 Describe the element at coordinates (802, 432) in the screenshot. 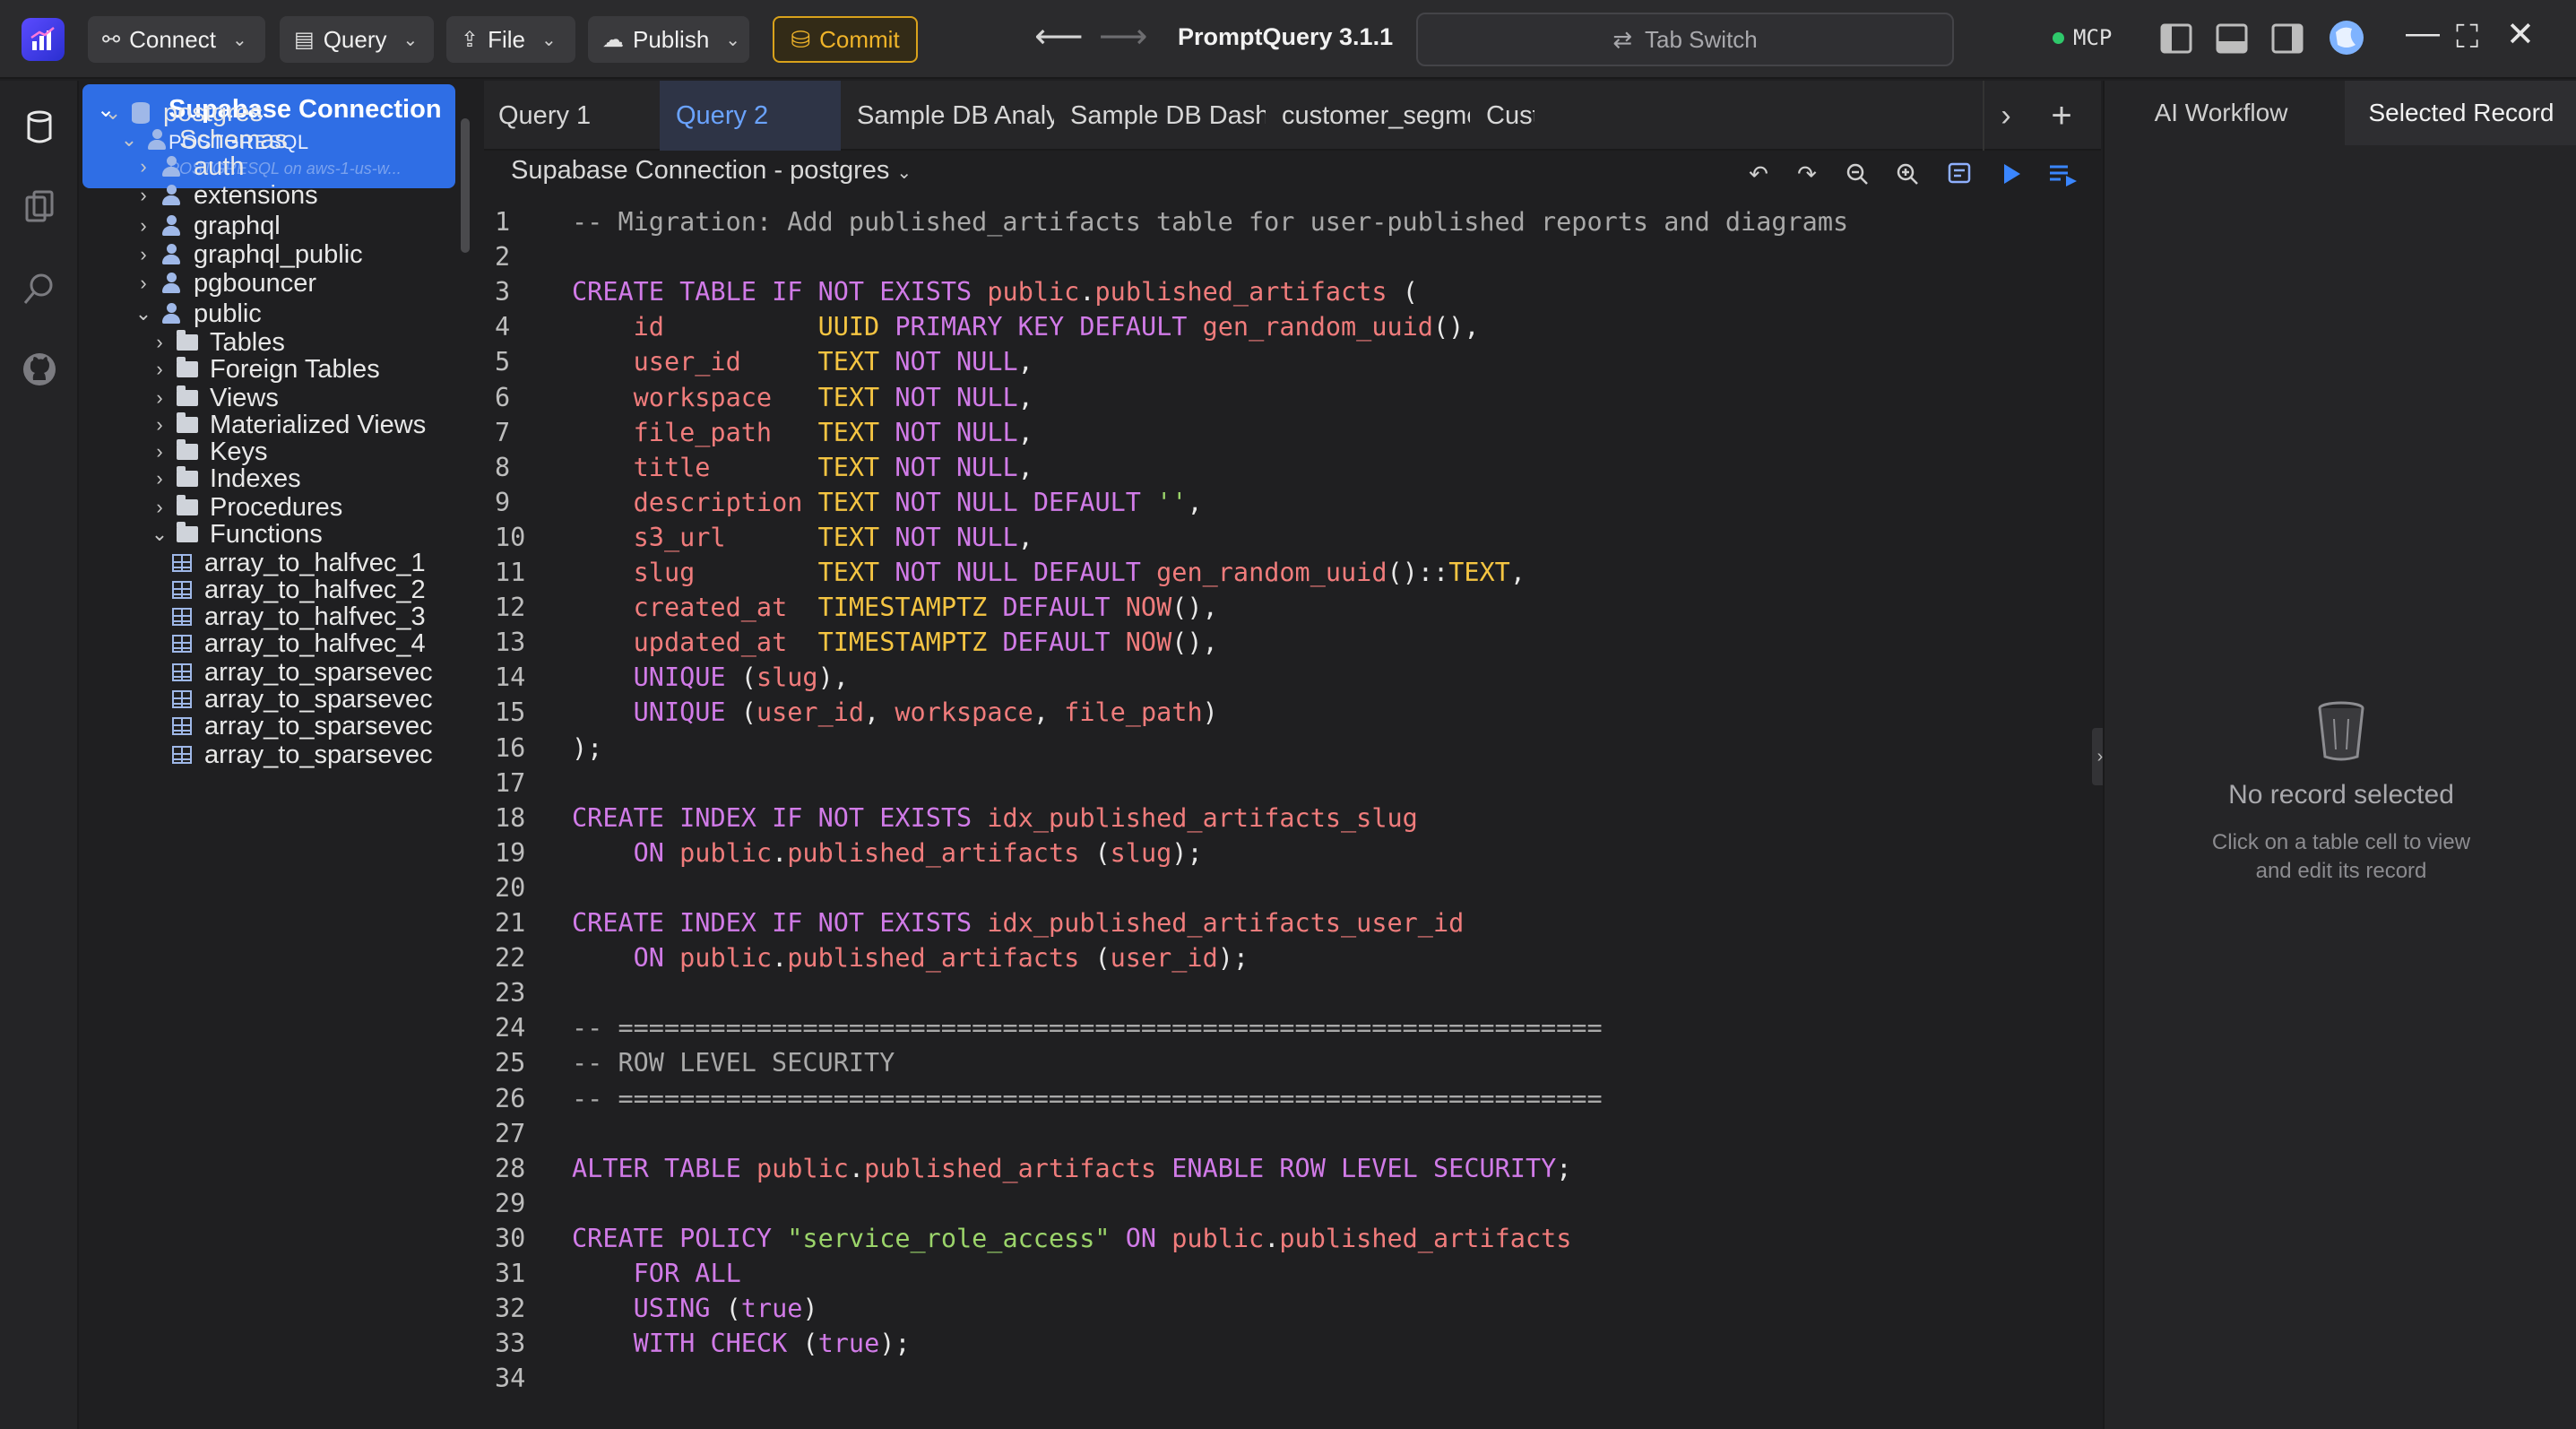

I see `code-line: file_path TEXT NOT NULL,` at that location.